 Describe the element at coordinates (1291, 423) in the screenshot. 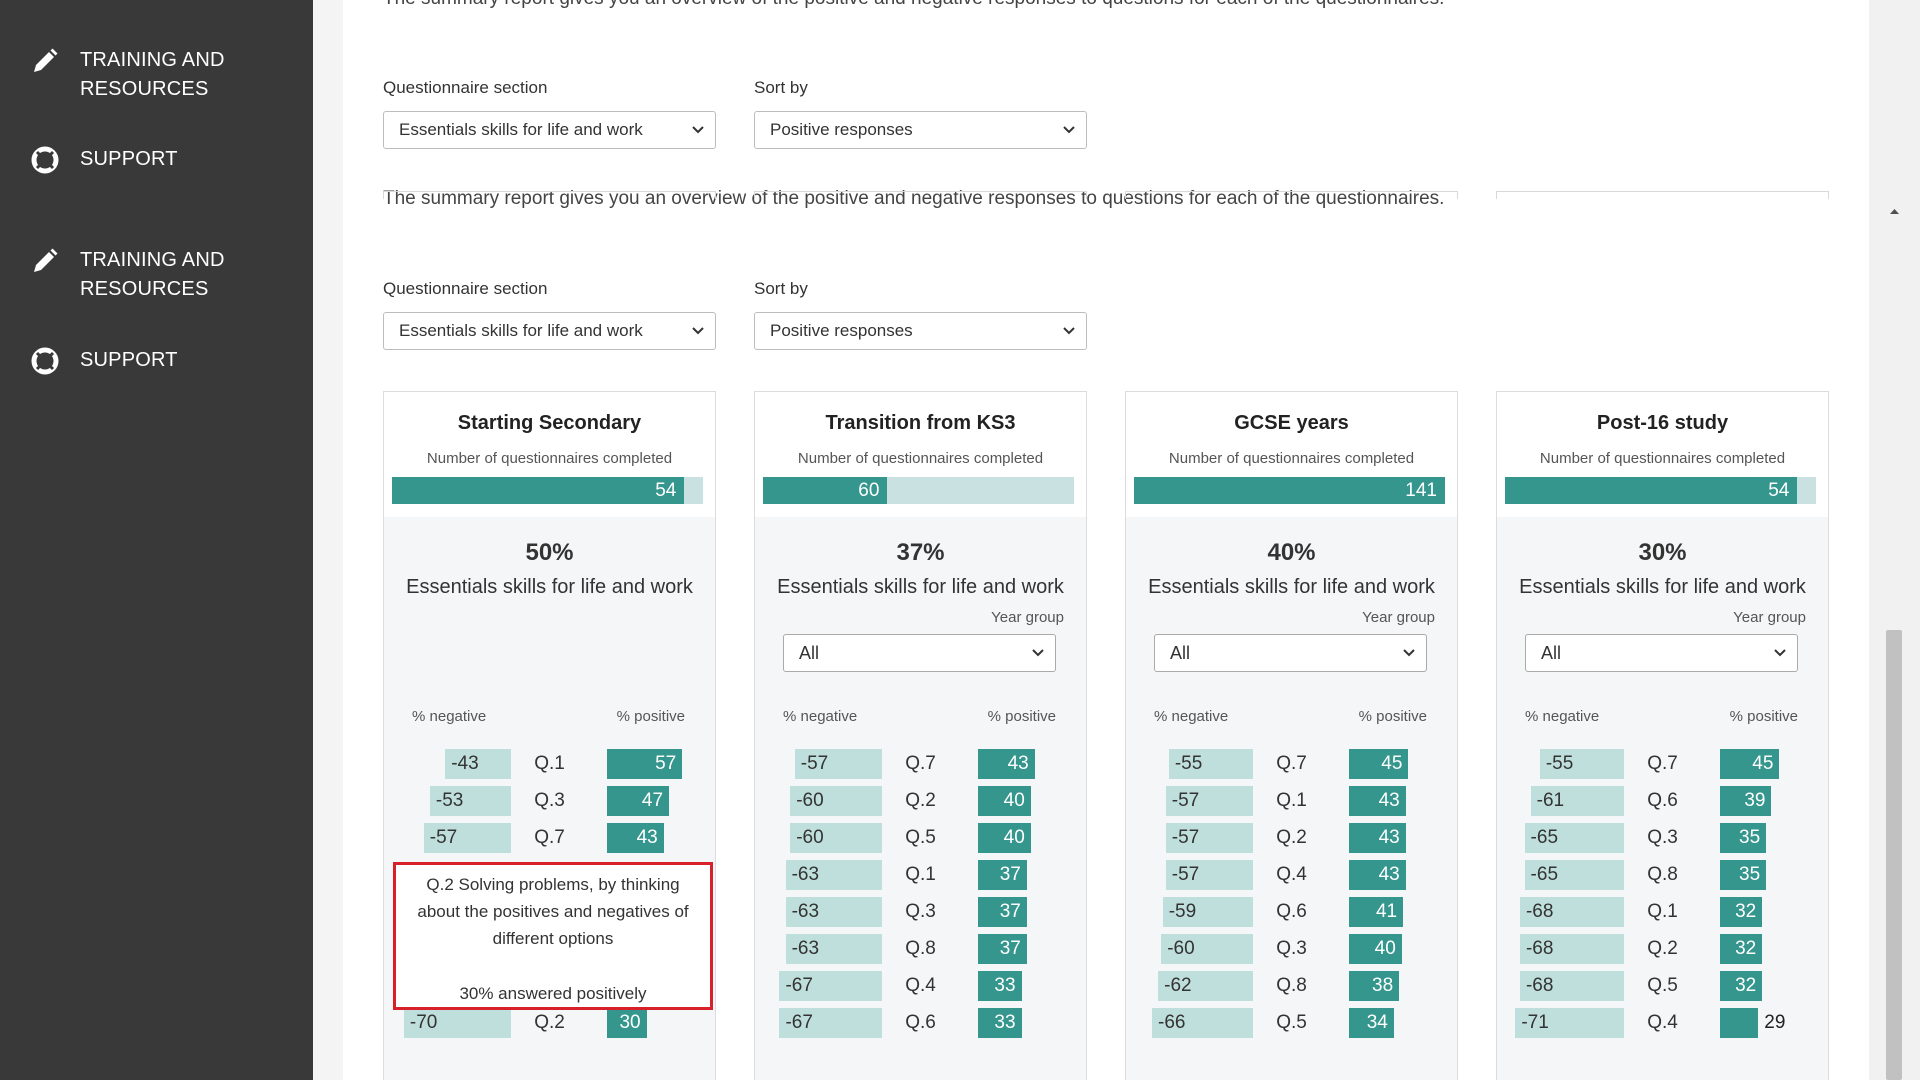

I see `card-title: GCSE years` at that location.